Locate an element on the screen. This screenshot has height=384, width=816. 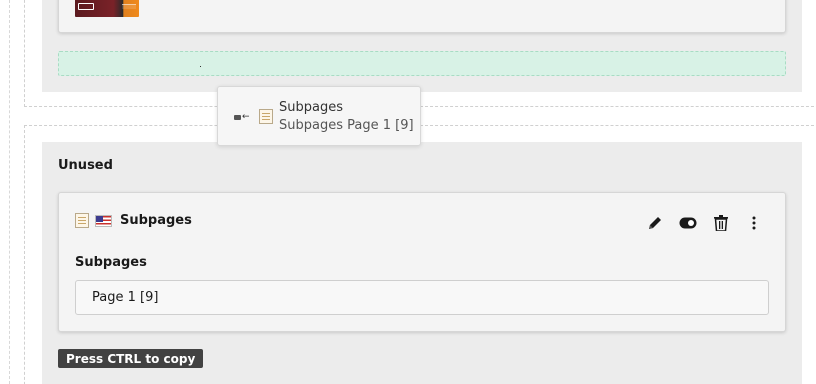
field-label: Subpages is located at coordinates (111, 262).